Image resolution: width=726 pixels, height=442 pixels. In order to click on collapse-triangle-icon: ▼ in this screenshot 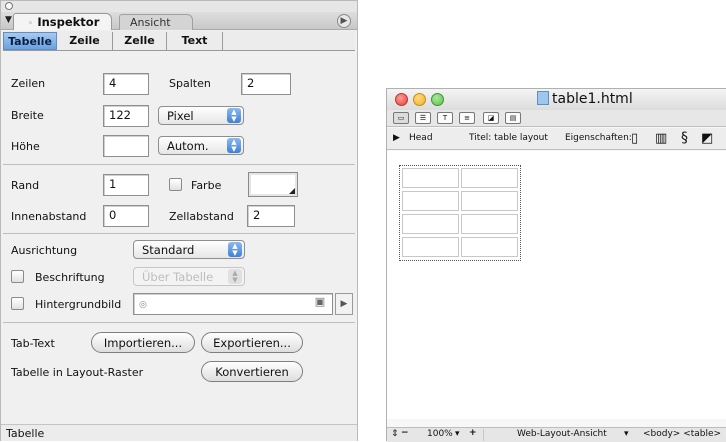, I will do `click(8, 20)`.